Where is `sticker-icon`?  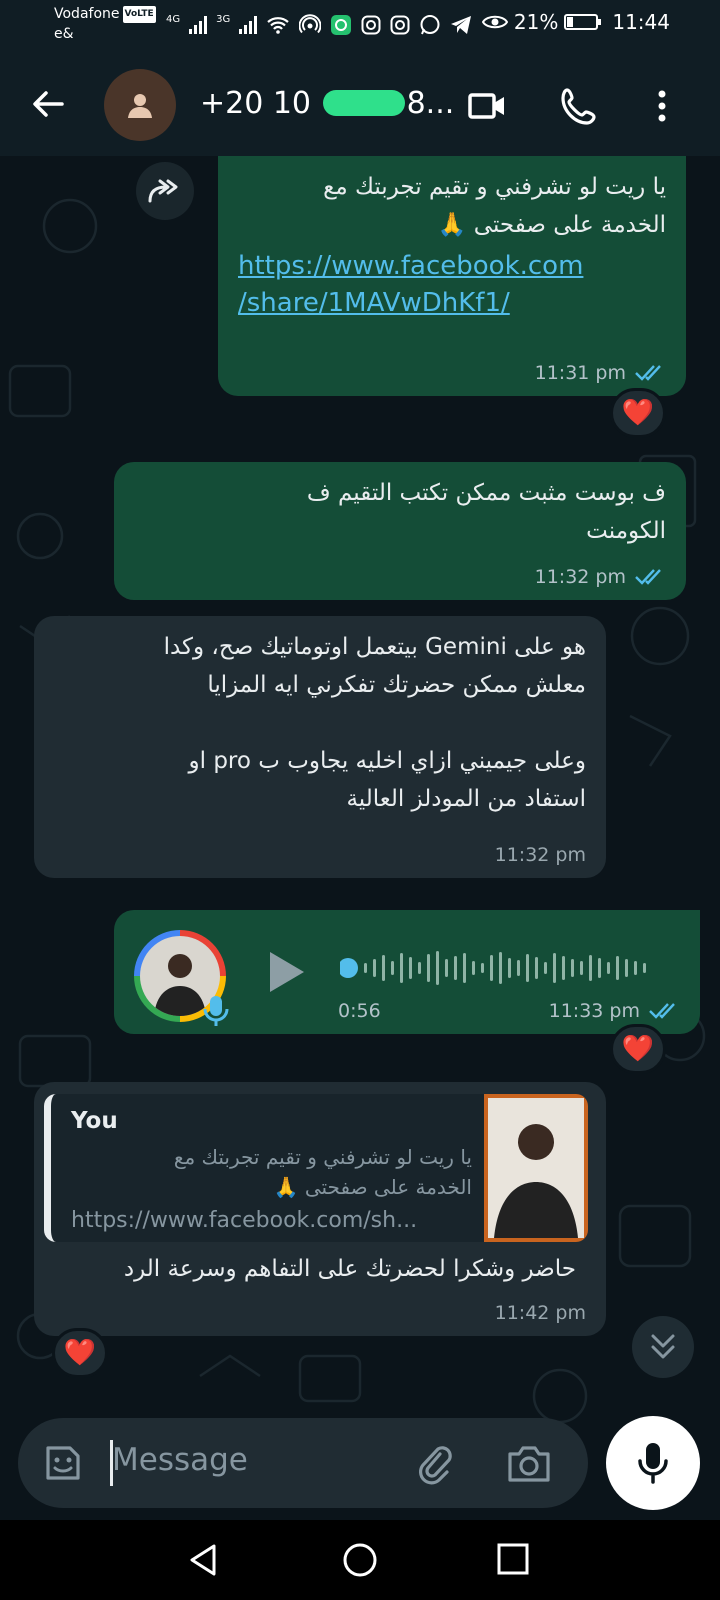
sticker-icon is located at coordinates (63, 1463).